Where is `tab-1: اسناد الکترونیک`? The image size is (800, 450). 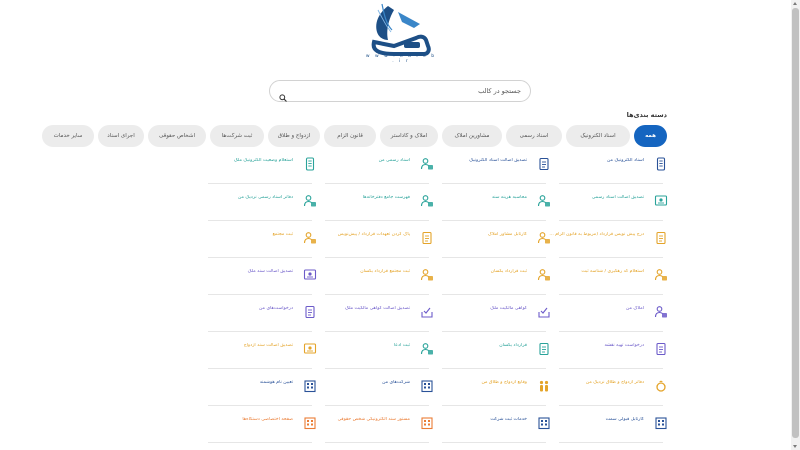
tab-1: اسناد الکترونیک is located at coordinates (598, 136).